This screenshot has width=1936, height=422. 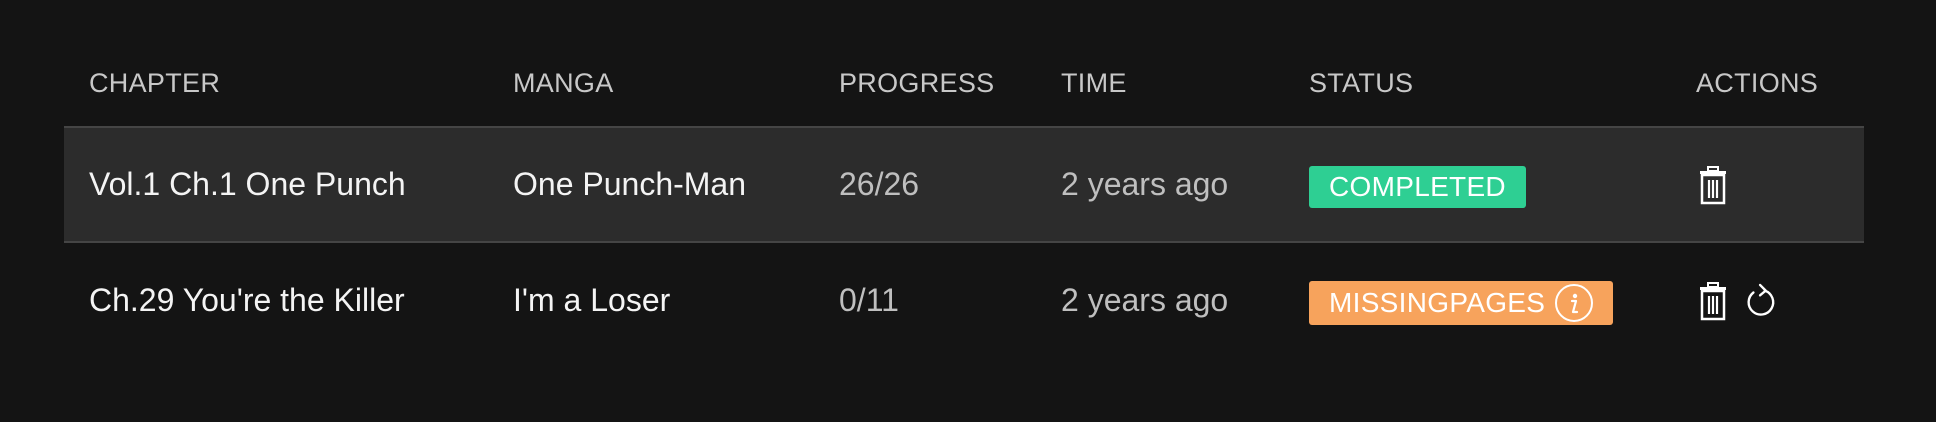 I want to click on progress-cell: 0/11, so click(x=869, y=300).